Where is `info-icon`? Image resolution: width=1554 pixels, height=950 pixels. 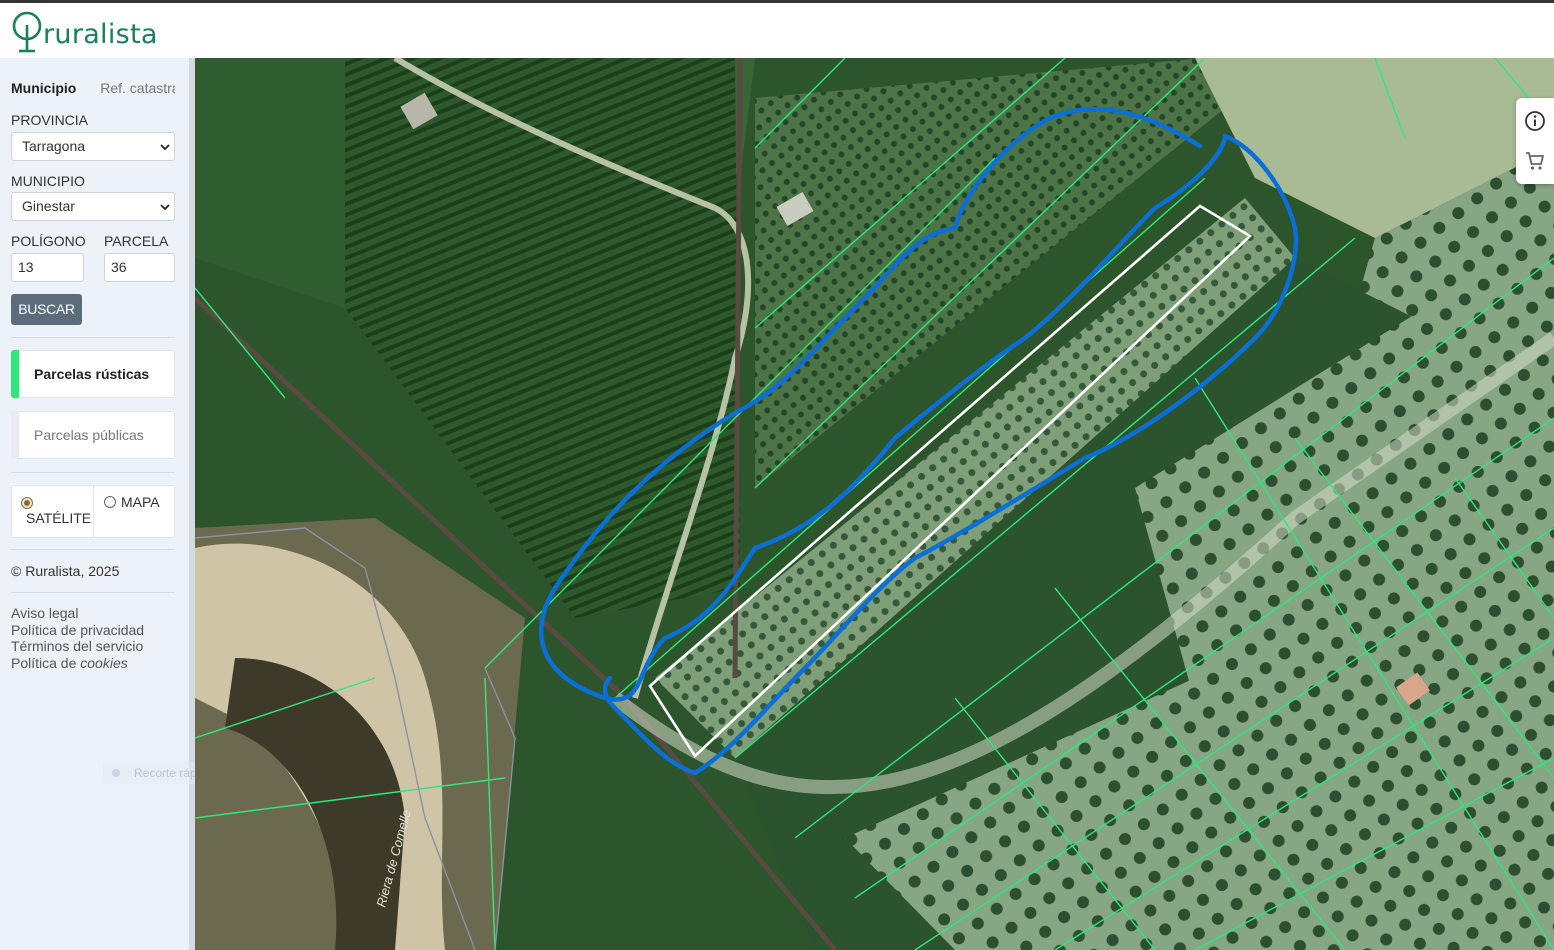
info-icon is located at coordinates (1535, 121).